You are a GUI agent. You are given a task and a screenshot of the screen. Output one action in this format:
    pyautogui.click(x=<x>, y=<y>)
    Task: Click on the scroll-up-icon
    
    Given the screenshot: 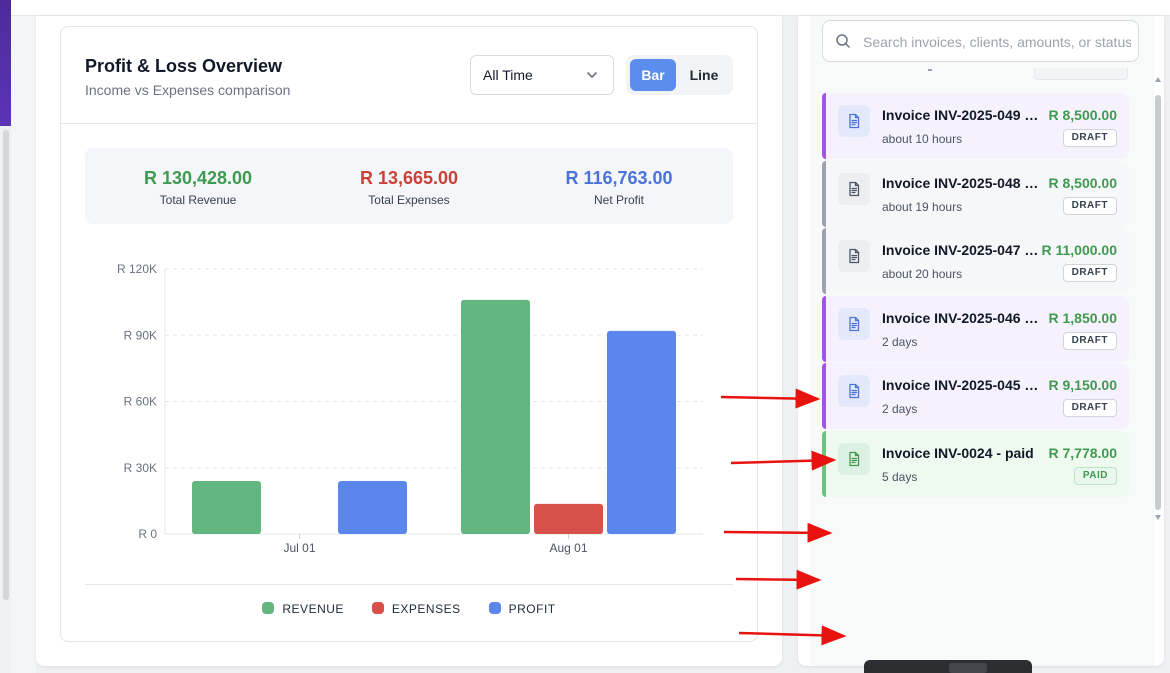 What is the action you would take?
    pyautogui.click(x=1158, y=79)
    